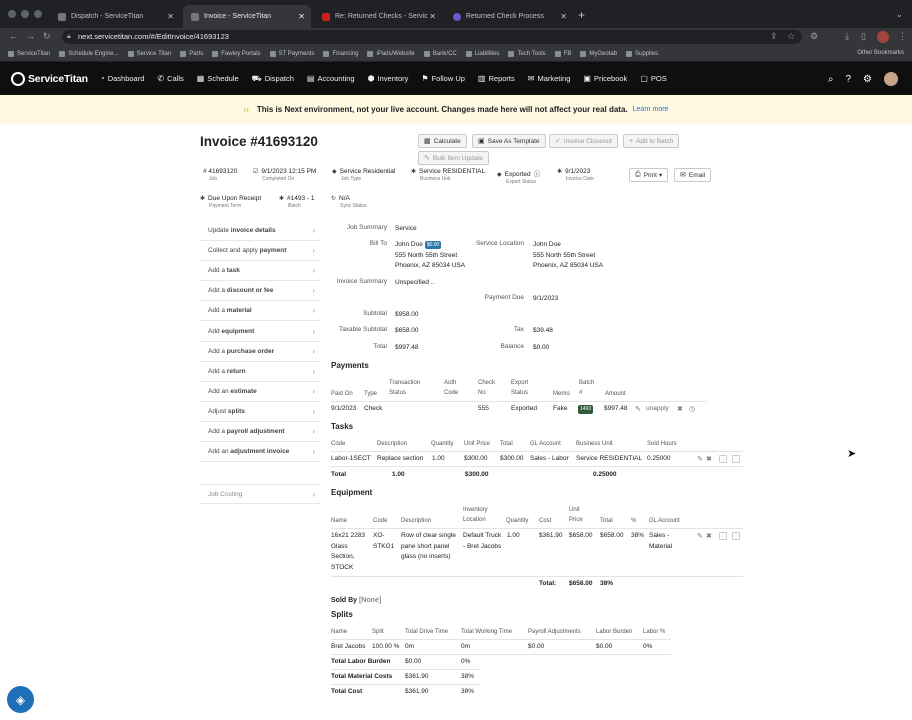 The height and width of the screenshot is (720, 912). What do you see at coordinates (388, 78) in the screenshot?
I see `nav-inventory: ⬢ Inventory` at bounding box center [388, 78].